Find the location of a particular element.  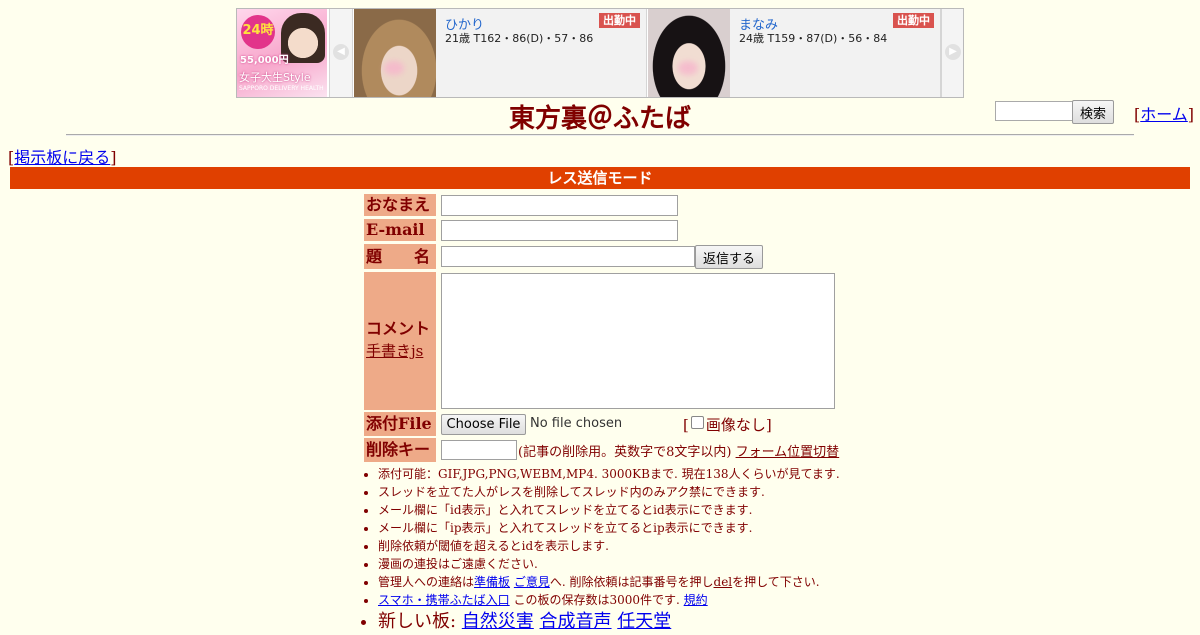

ad-24h-badge: 24時 is located at coordinates (258, 32).